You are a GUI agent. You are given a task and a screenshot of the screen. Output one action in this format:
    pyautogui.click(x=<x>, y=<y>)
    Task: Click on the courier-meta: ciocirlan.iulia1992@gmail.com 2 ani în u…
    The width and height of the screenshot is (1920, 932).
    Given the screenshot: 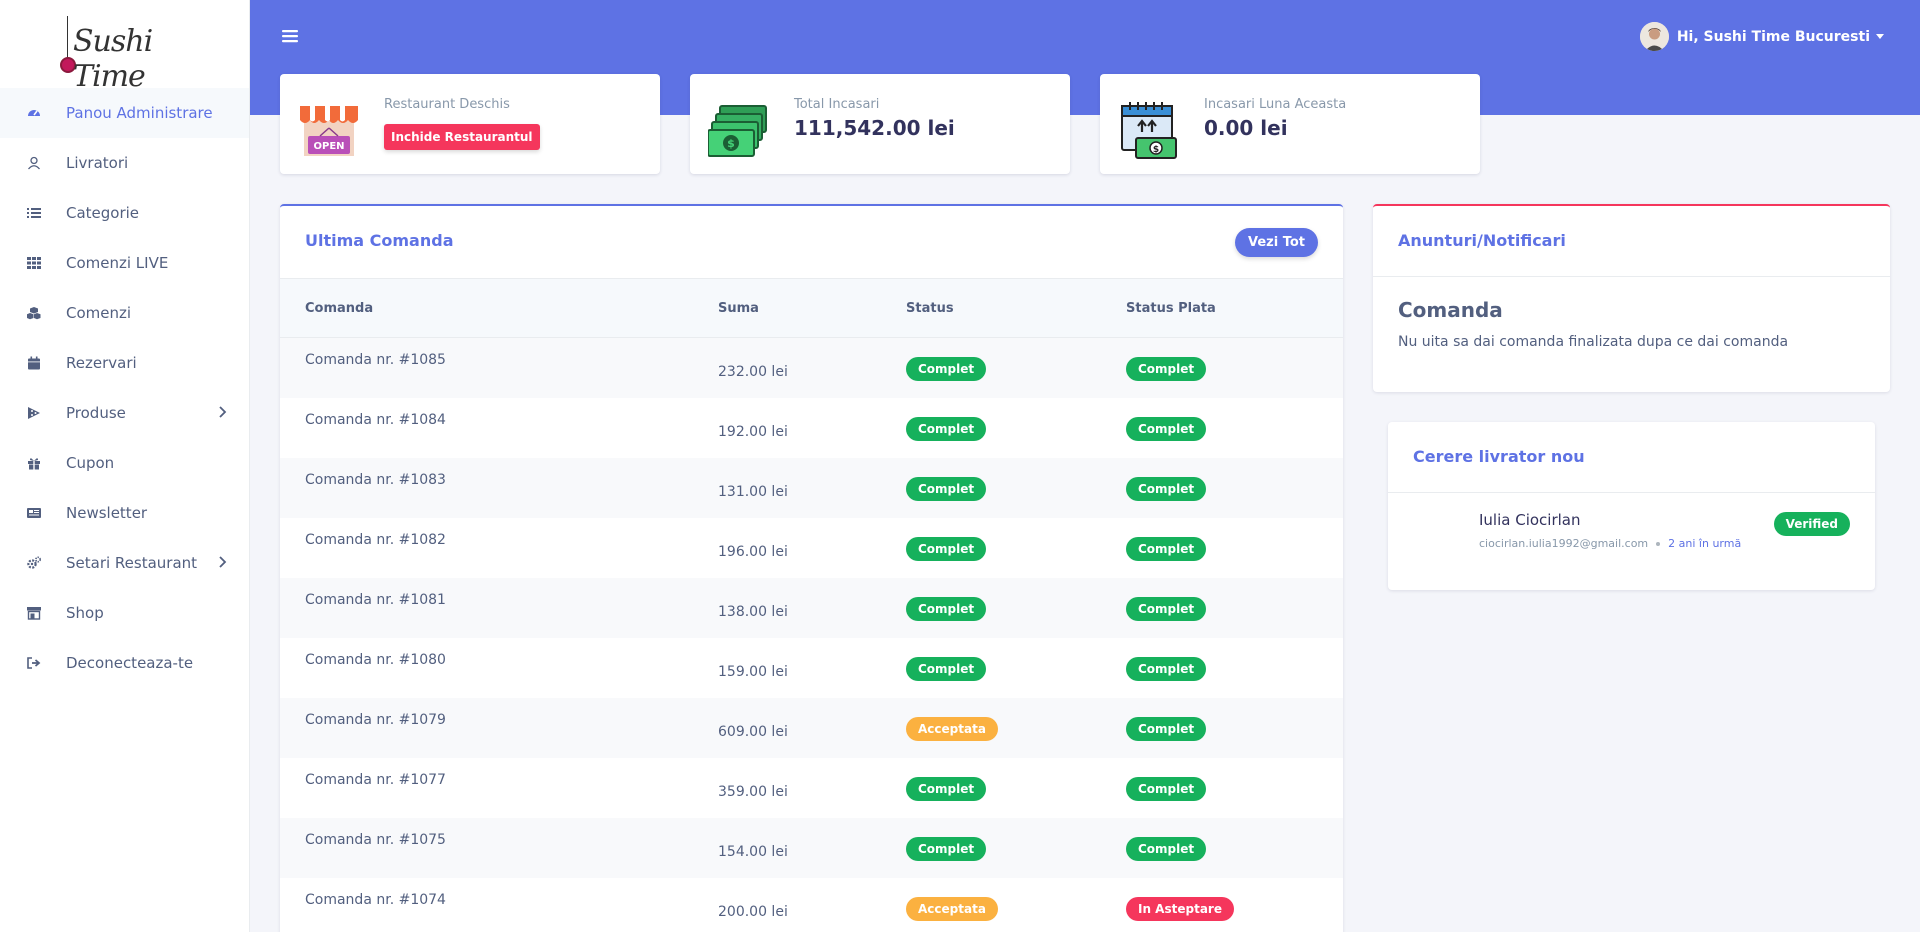 What is the action you would take?
    pyautogui.click(x=1610, y=543)
    